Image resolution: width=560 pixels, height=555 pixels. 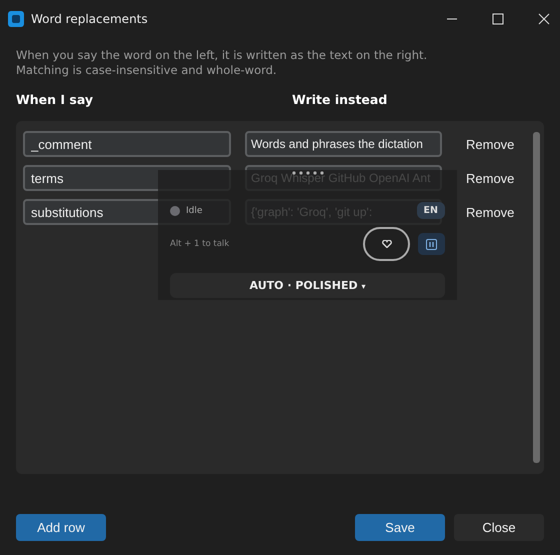 What do you see at coordinates (200, 244) in the screenshot?
I see `hint-text: Alt + 1 to talk` at bounding box center [200, 244].